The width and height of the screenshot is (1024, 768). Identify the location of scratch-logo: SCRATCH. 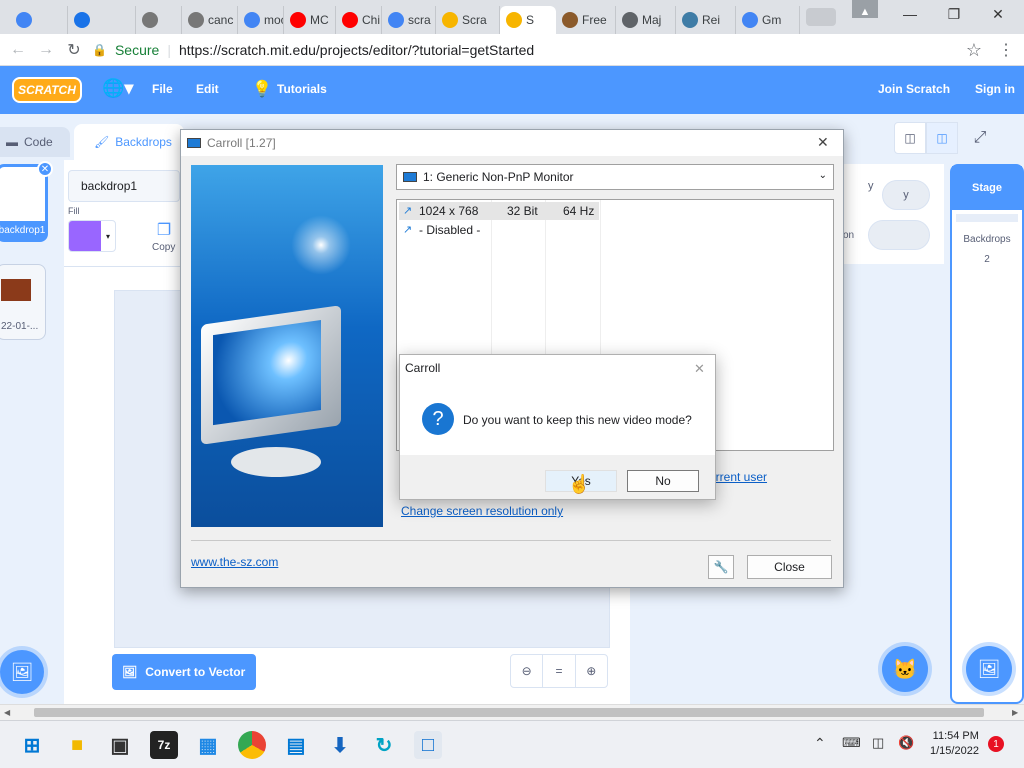
(47, 90).